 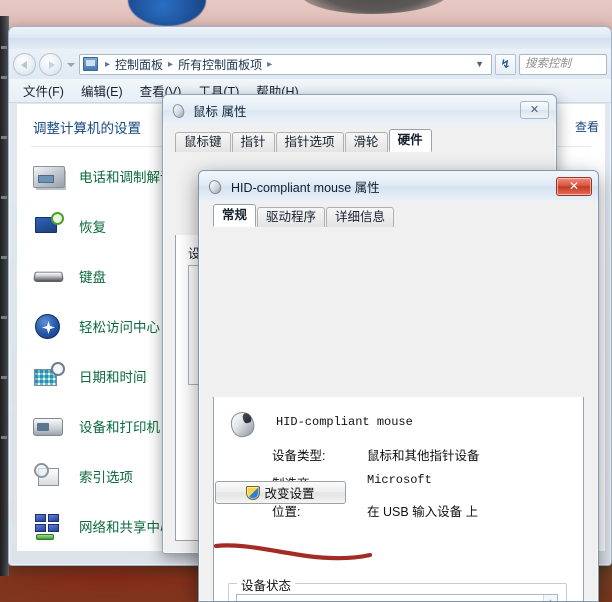 I want to click on device-type-value: 鼠标和其他指针设备, so click(x=423, y=456).